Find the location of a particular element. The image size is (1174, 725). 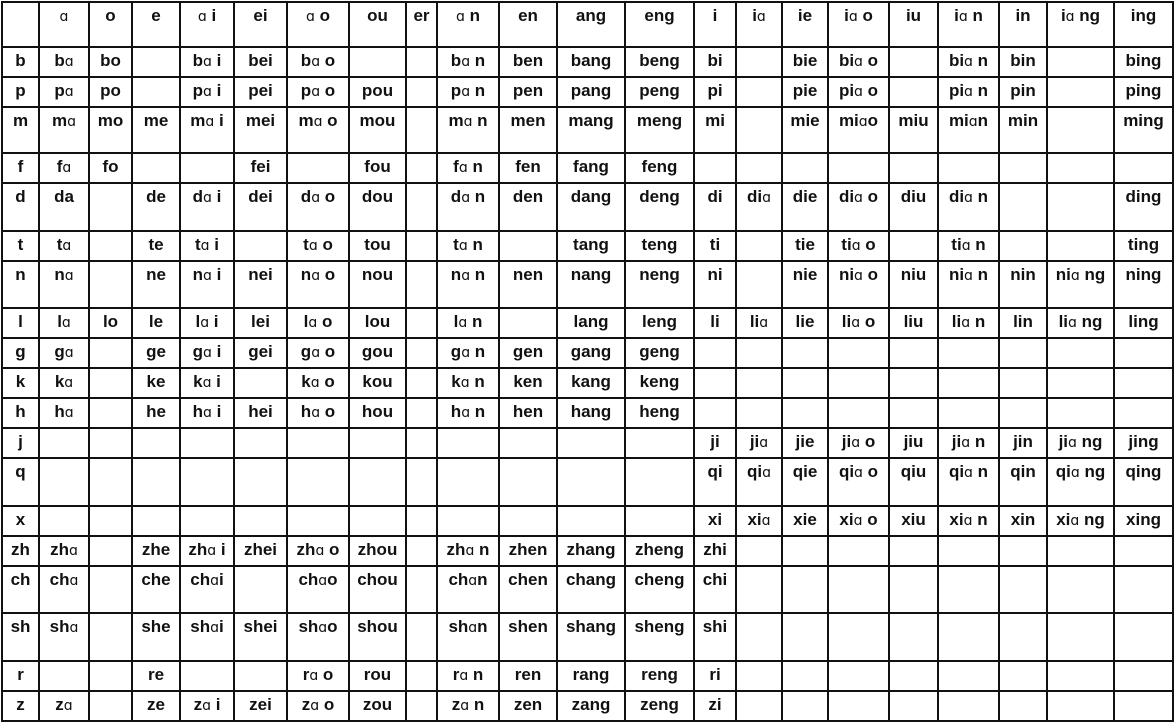

syllable-cell: pou is located at coordinates (377, 92).